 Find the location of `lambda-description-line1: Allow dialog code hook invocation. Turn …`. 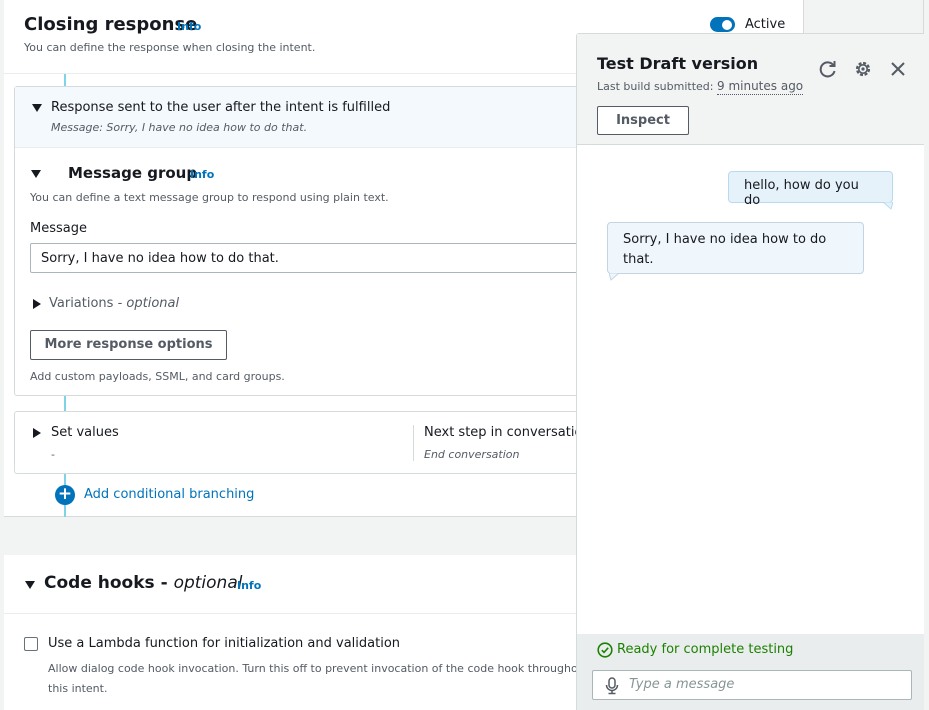

lambda-description-line1: Allow dialog code hook invocation. Turn … is located at coordinates (313, 668).